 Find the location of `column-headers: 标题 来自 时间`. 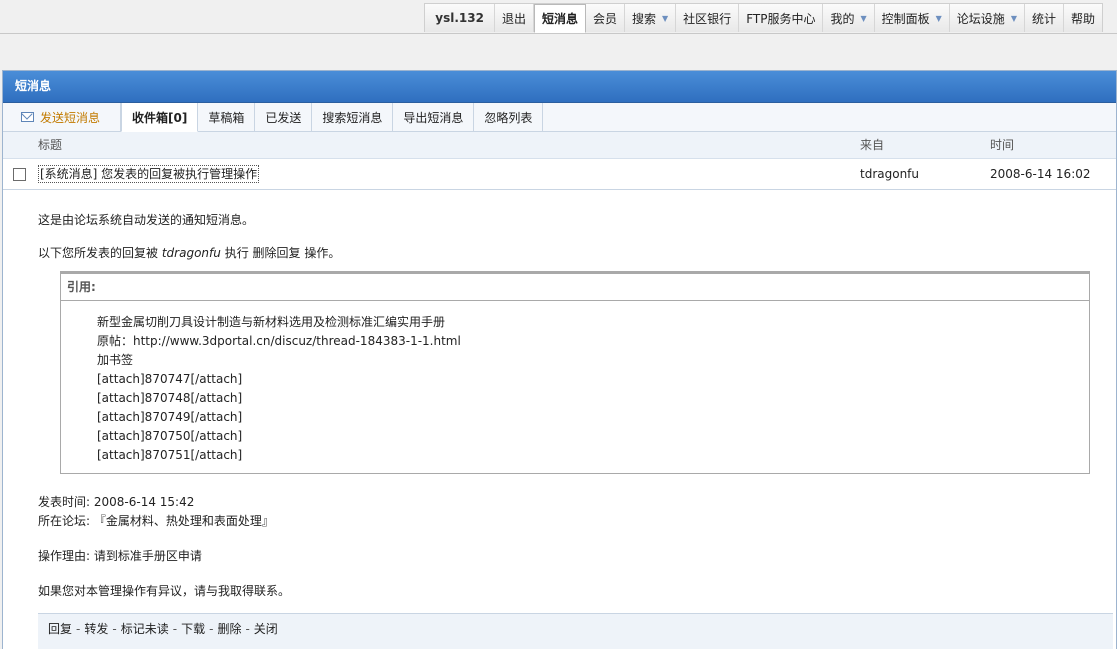

column-headers: 标题 来自 时间 is located at coordinates (559, 145).